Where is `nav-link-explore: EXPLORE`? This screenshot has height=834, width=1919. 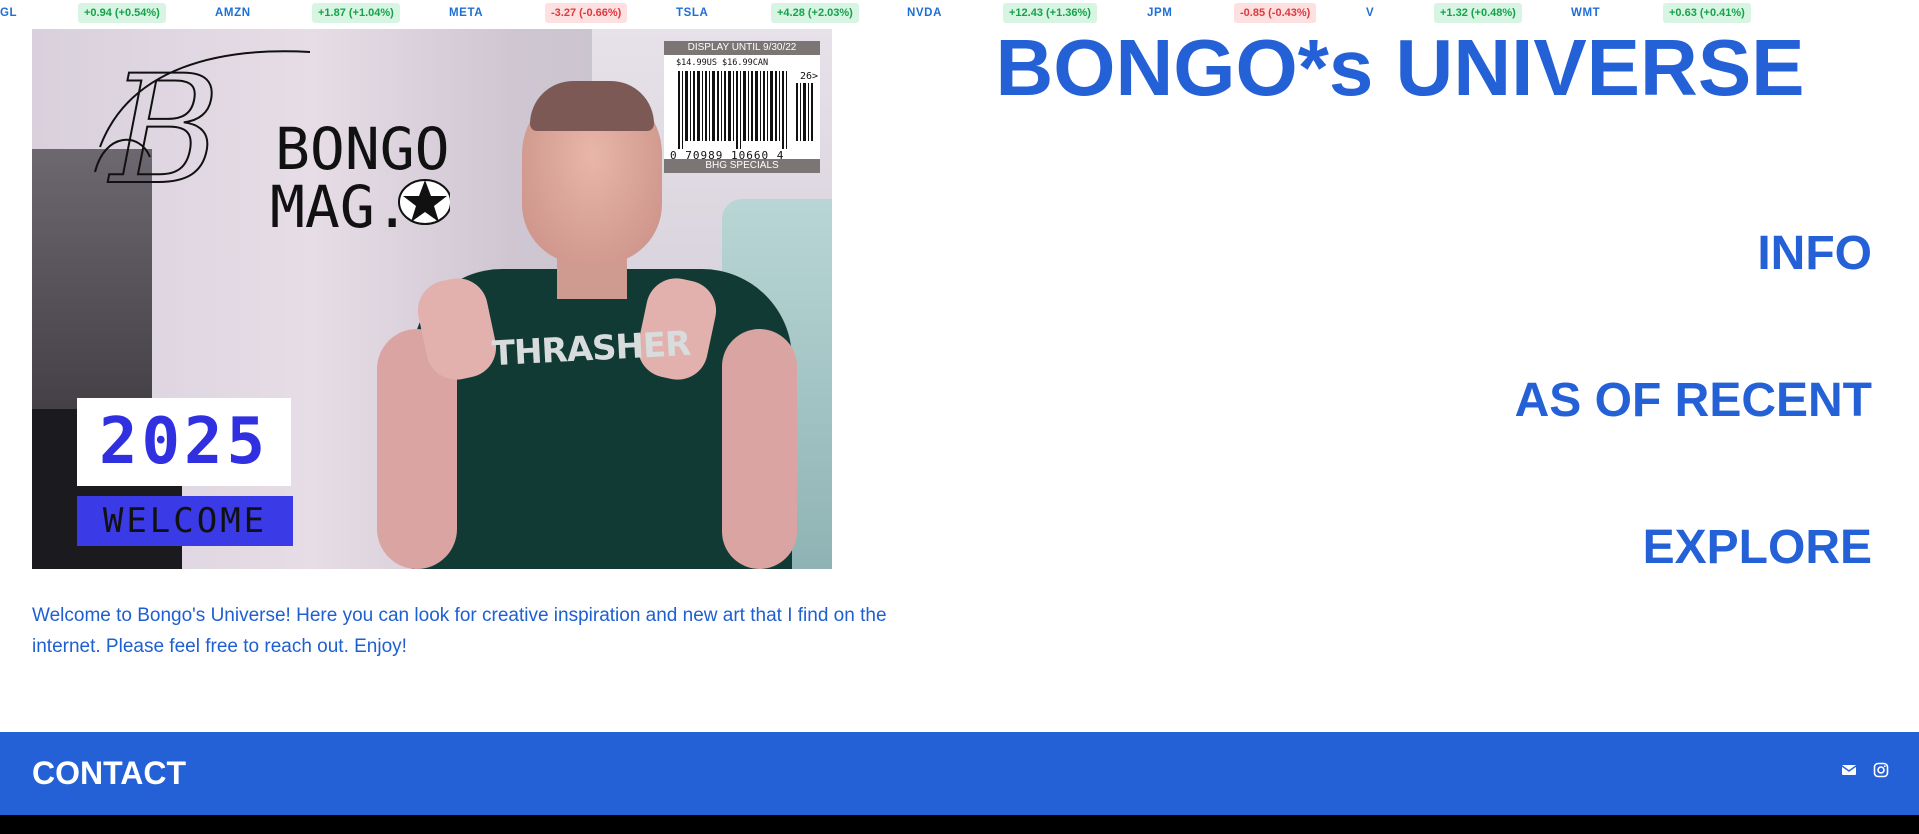 nav-link-explore: EXPLORE is located at coordinates (1757, 547).